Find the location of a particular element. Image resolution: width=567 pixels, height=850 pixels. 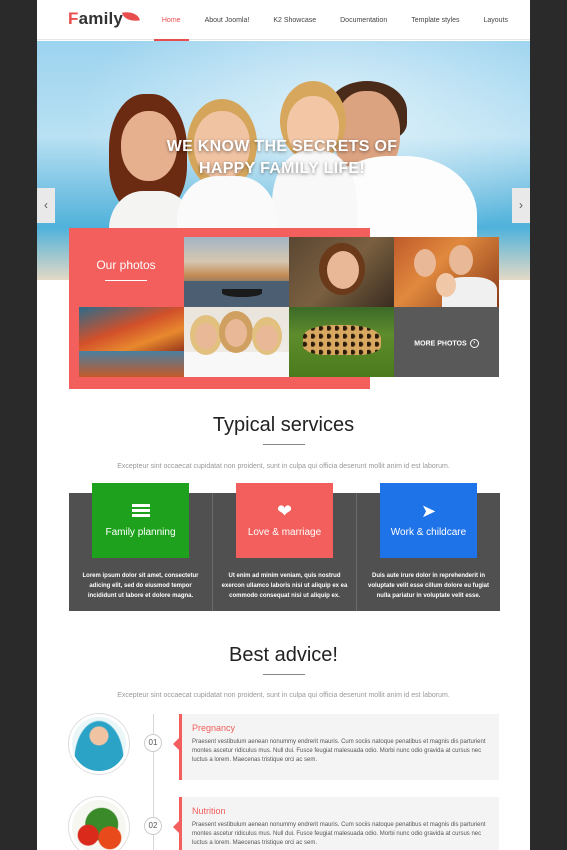

list-icon is located at coordinates (140, 511).